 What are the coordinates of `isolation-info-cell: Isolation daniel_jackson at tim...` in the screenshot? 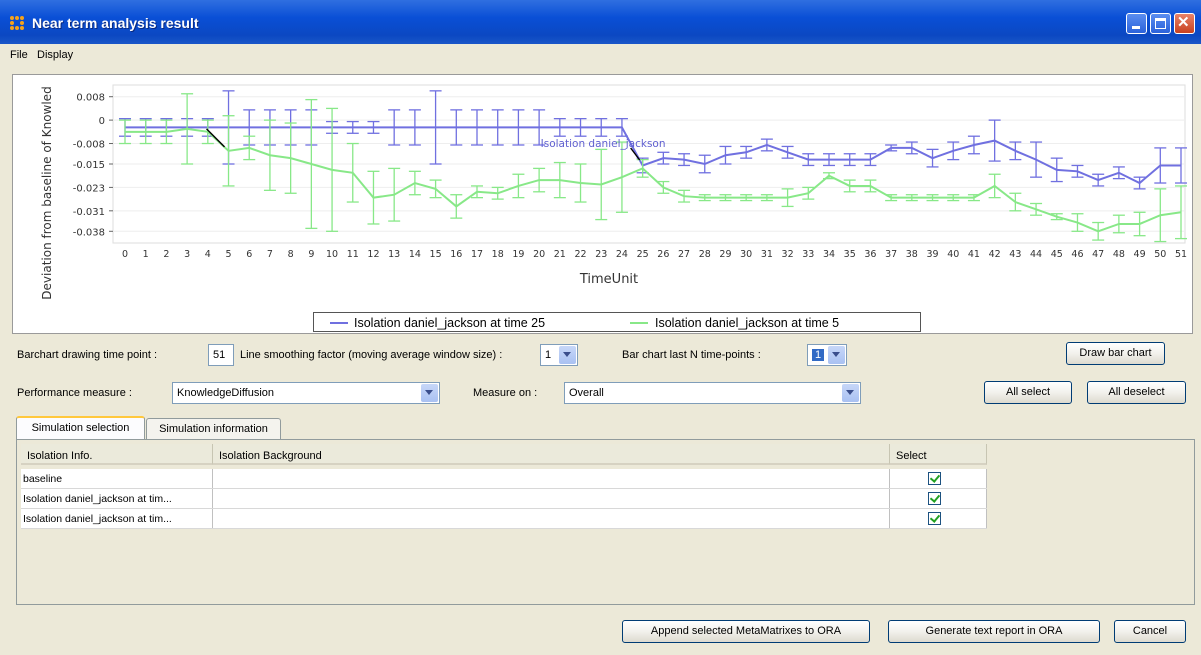 It's located at (117, 518).